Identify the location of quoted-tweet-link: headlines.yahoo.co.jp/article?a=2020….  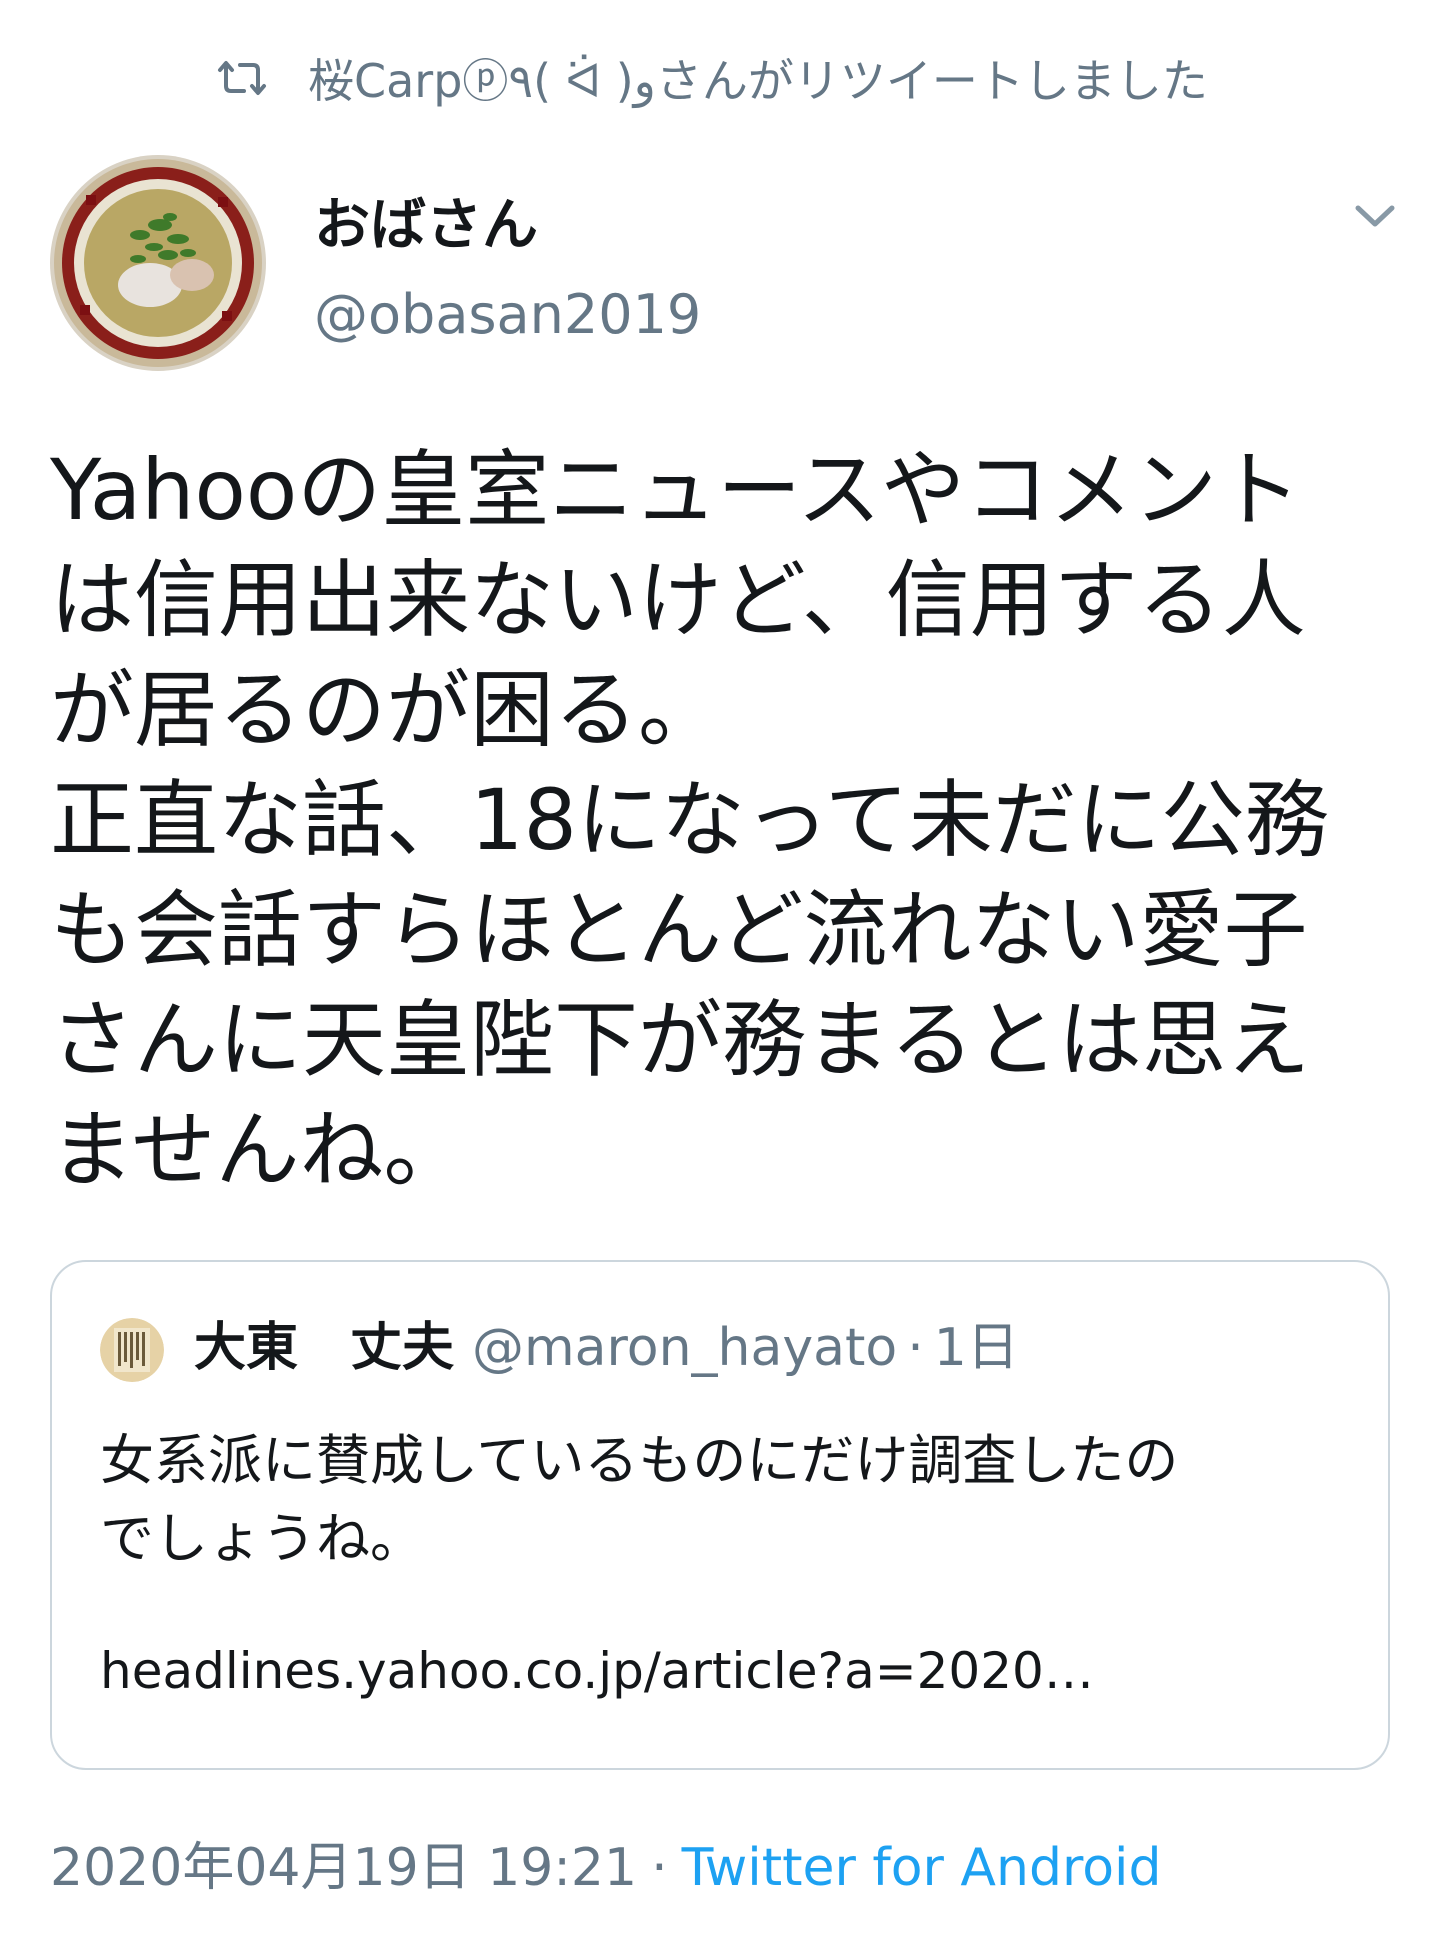
(597, 1671).